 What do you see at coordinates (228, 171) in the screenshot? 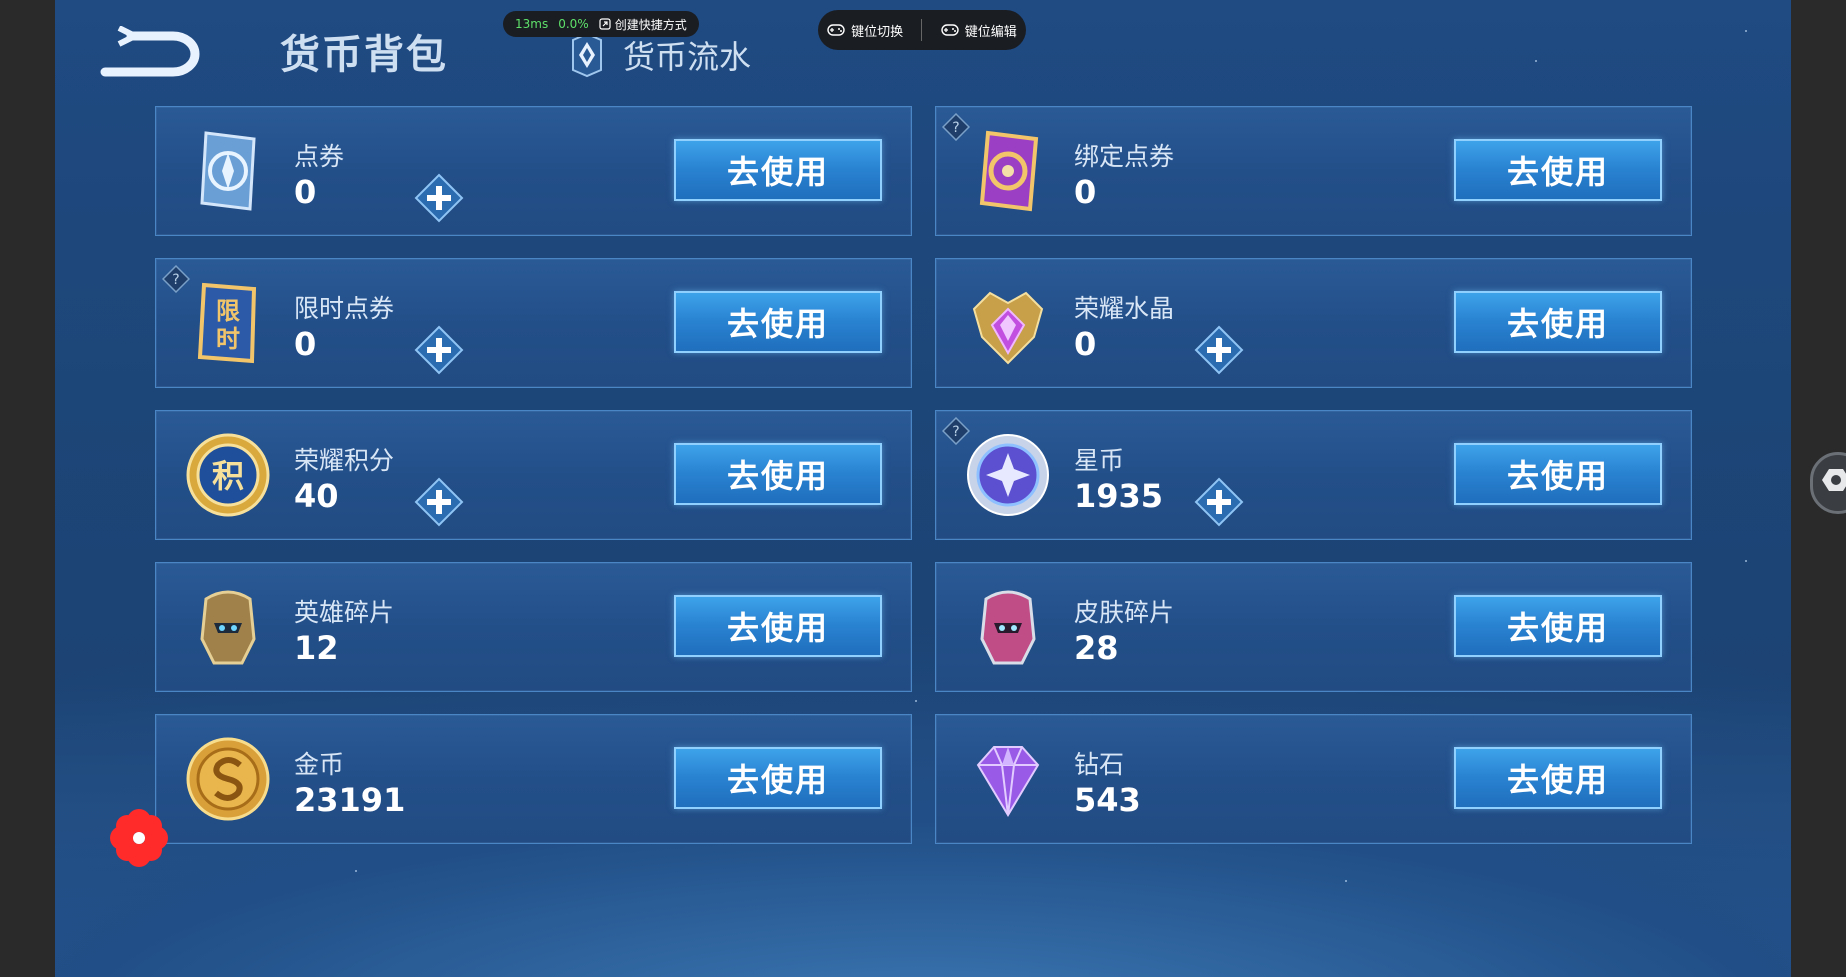
I see `coupon-icon` at bounding box center [228, 171].